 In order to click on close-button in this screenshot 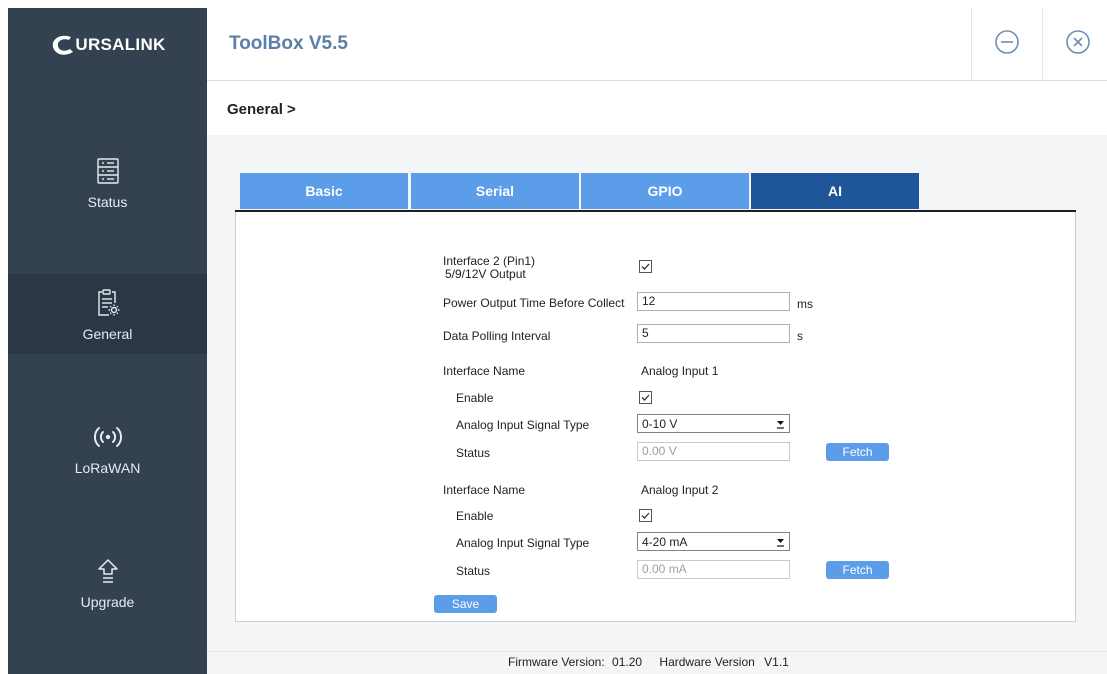, I will do `click(1074, 44)`.